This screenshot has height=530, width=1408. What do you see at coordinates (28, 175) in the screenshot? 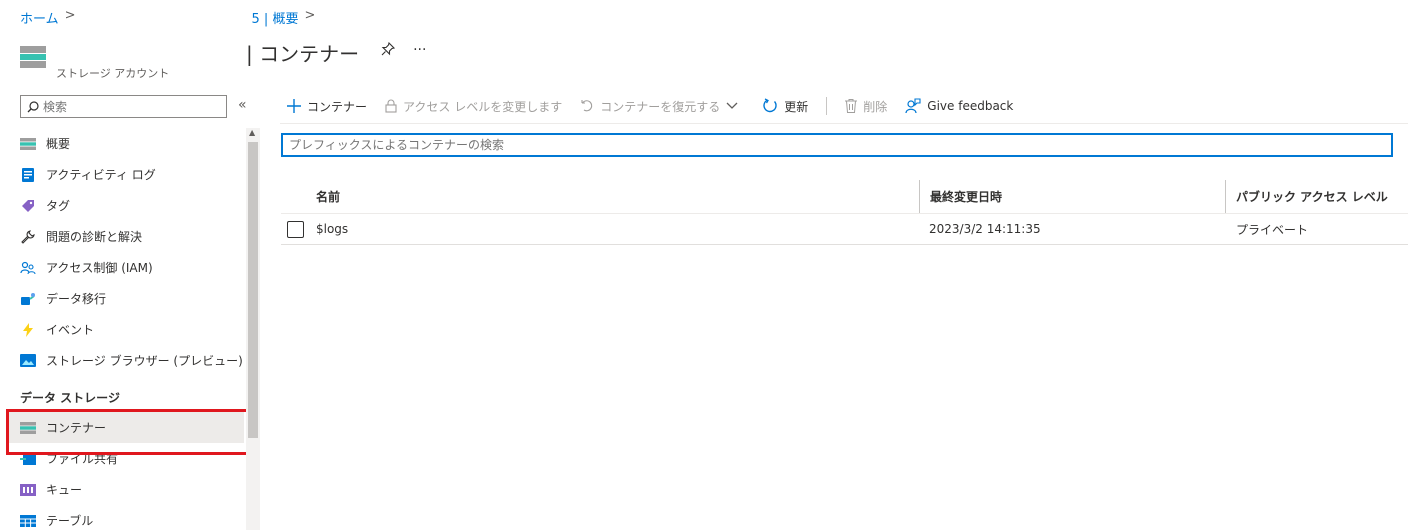
I see `activity-log-icon` at bounding box center [28, 175].